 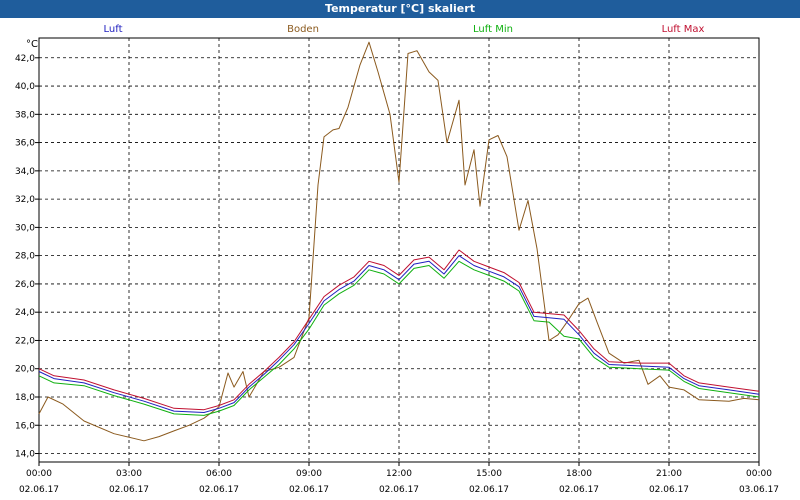 What do you see at coordinates (25, 426) in the screenshot?
I see `y-tick-label: 16,0` at bounding box center [25, 426].